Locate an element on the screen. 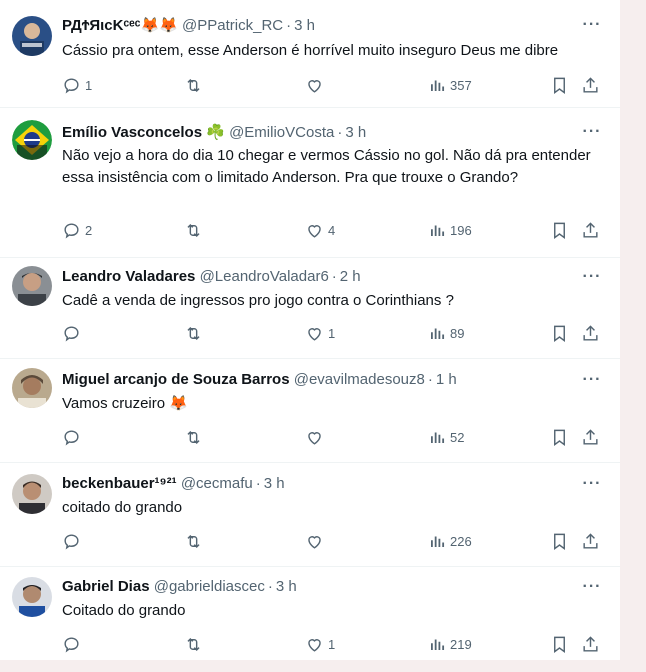 Image resolution: width=646 pixels, height=672 pixels. author-name: Leandro Valadares is located at coordinates (128, 276).